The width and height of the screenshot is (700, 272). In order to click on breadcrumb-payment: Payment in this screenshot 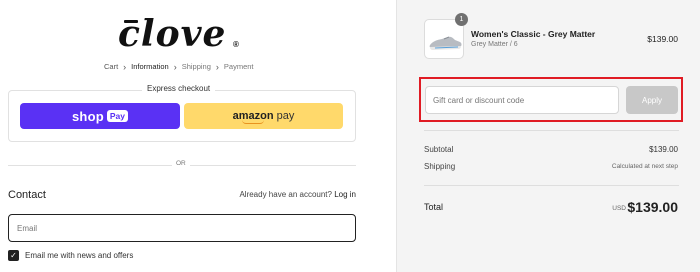, I will do `click(238, 66)`.